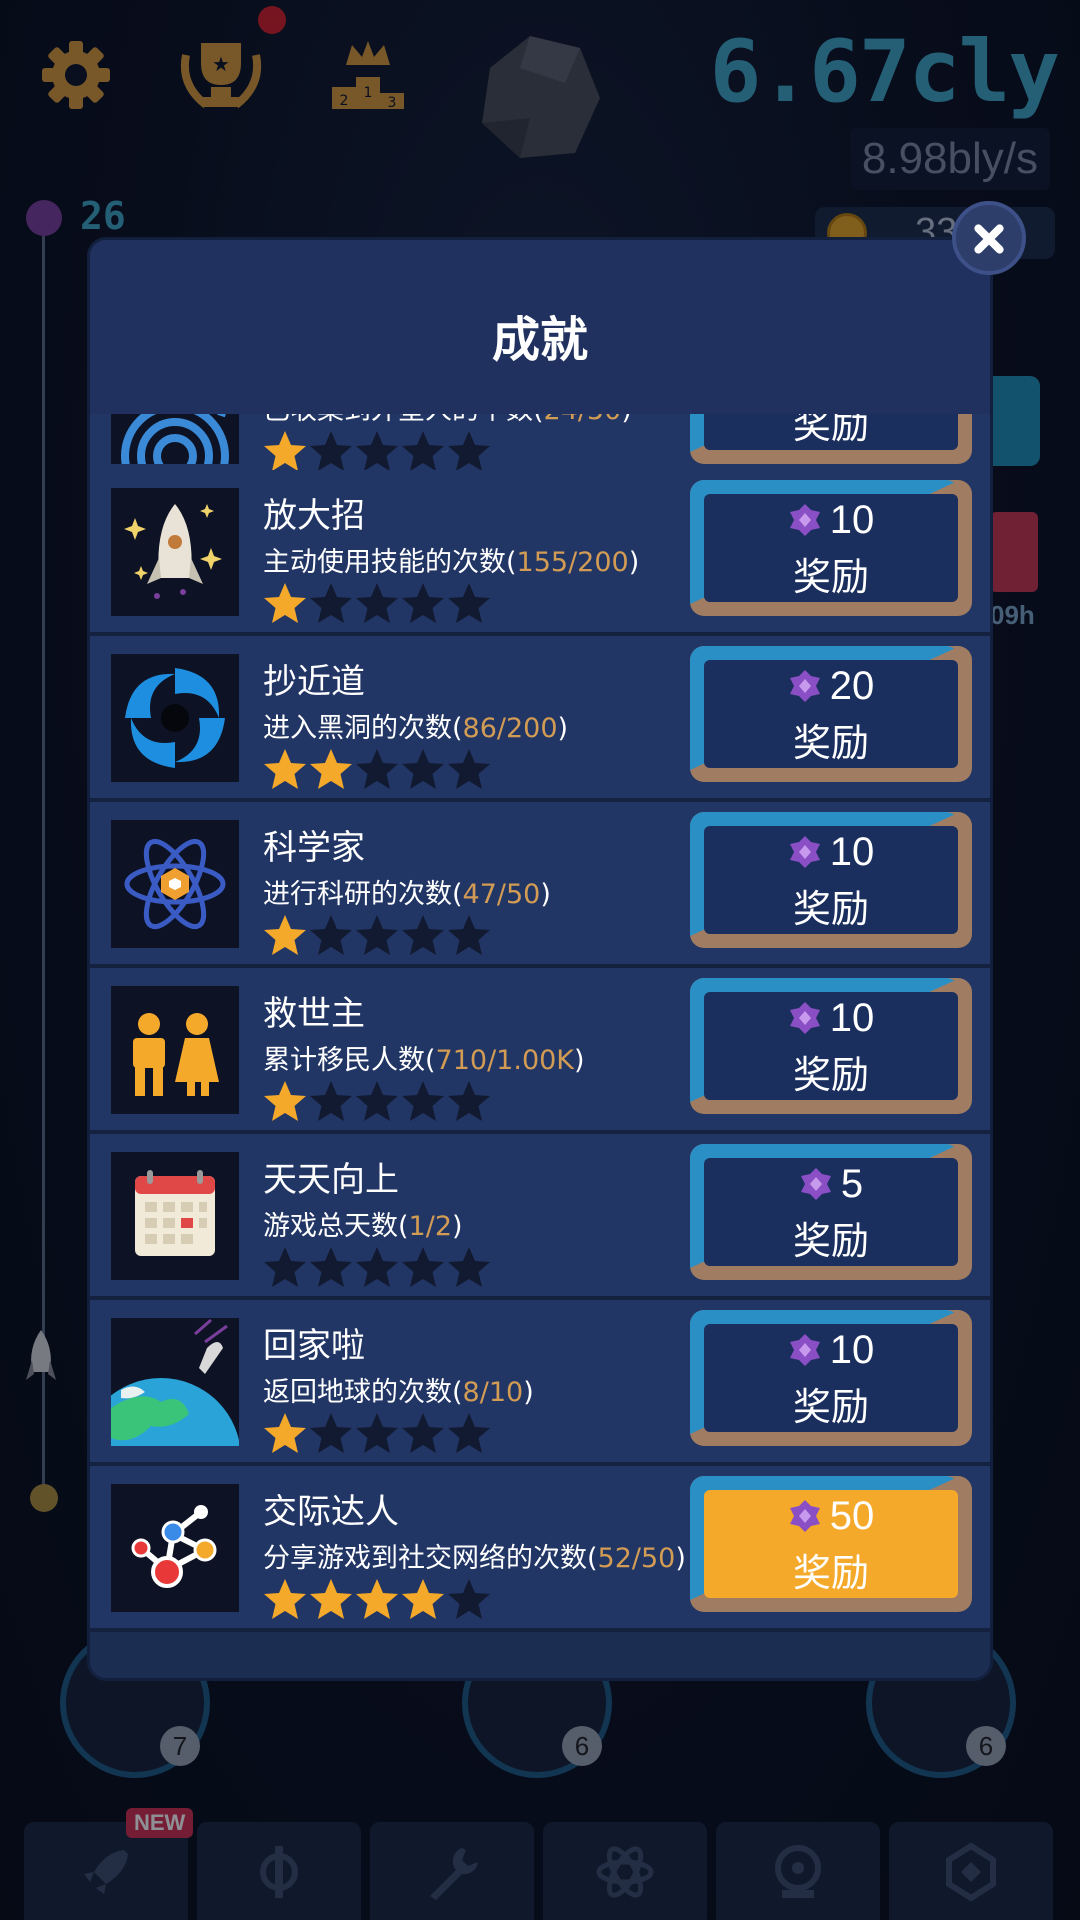 The width and height of the screenshot is (1080, 1920). What do you see at coordinates (175, 718) in the screenshot?
I see `black-hole-icon` at bounding box center [175, 718].